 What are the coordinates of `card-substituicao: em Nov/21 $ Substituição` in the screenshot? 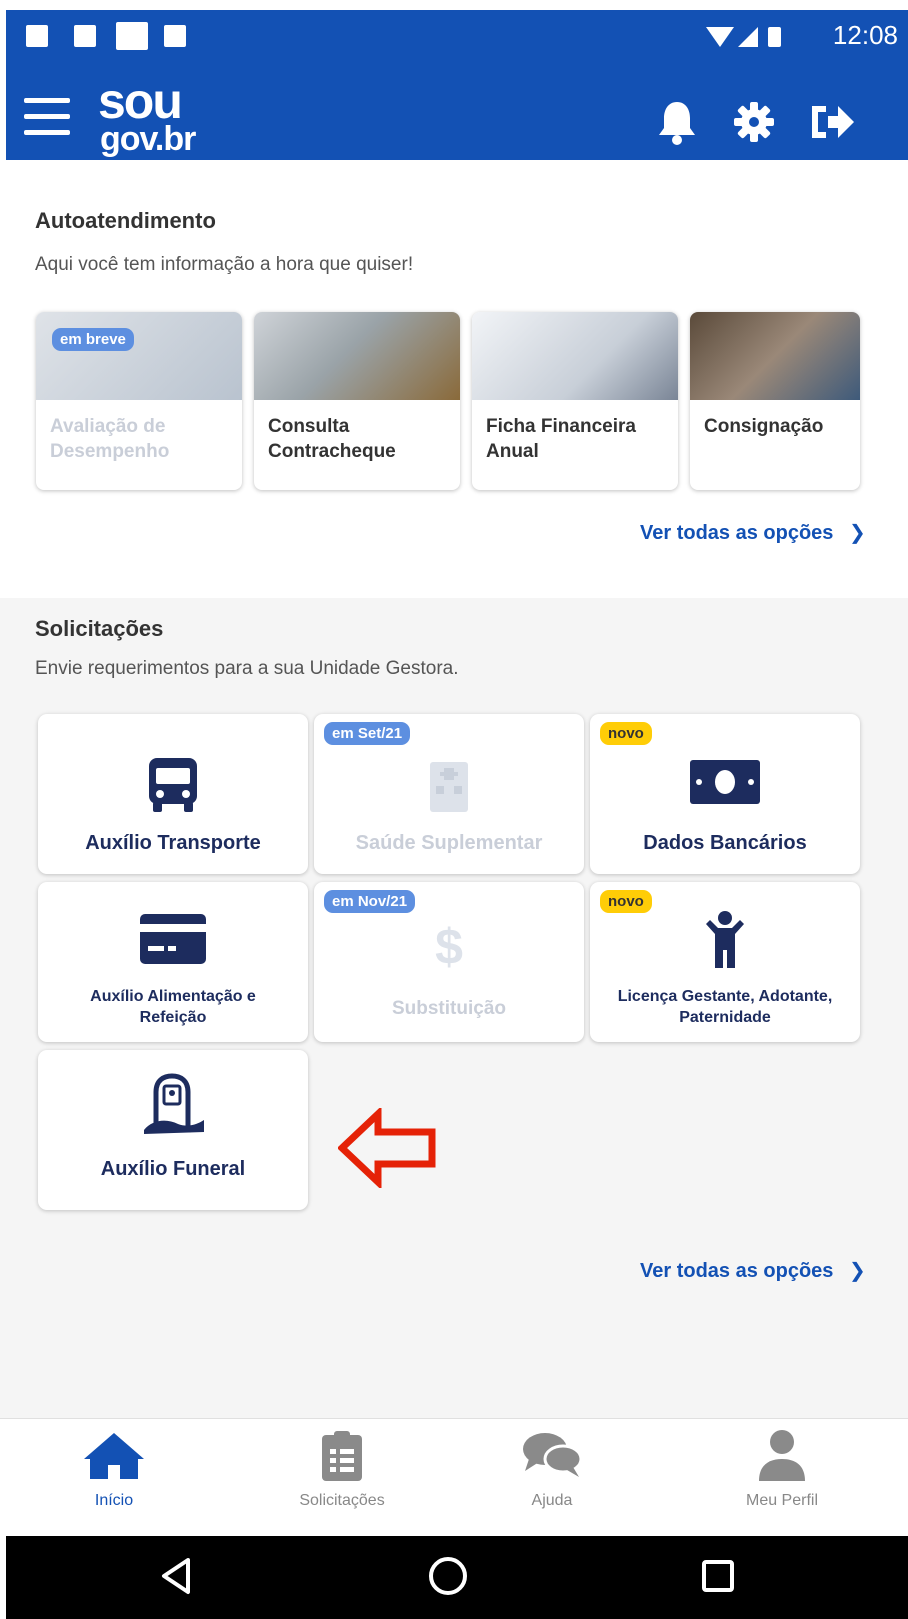 It's located at (449, 962).